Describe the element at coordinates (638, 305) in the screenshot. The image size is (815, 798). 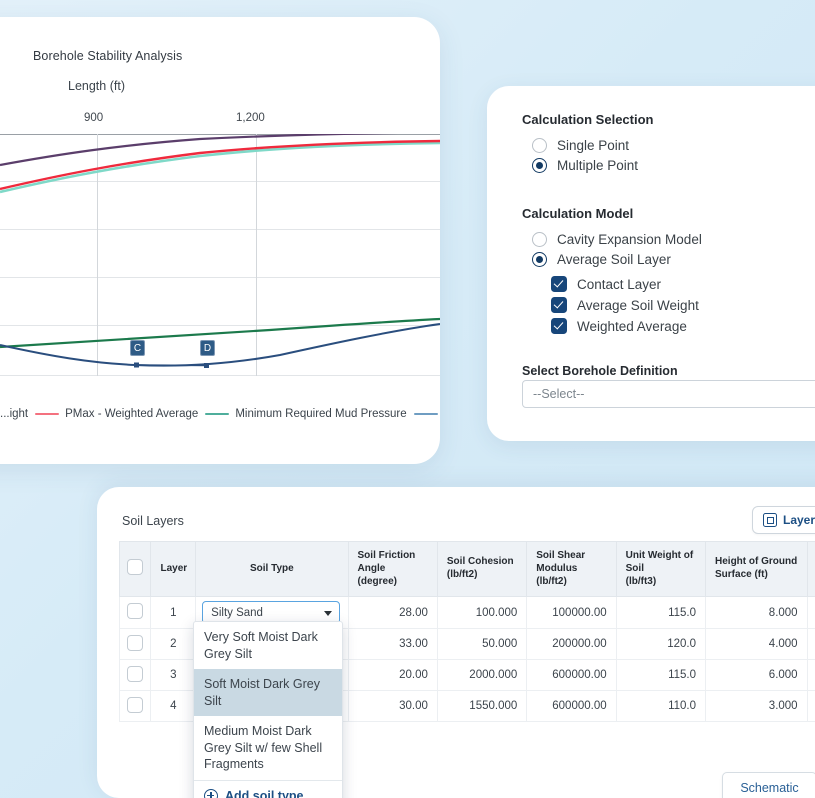
I see `checkbox-average-soil-weight-label: Average Soil Weight` at that location.